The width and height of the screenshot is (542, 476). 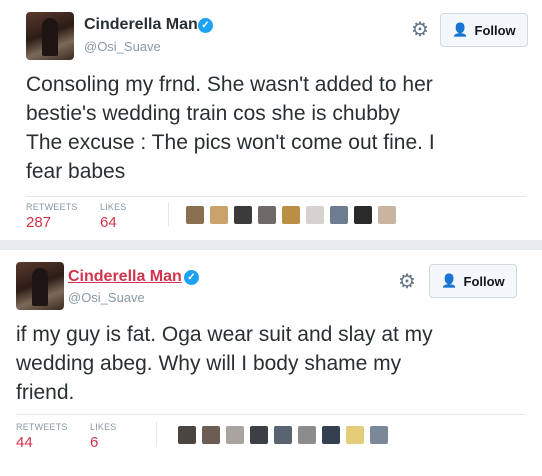 I want to click on tweet-text-line: fear babes, so click(x=76, y=171).